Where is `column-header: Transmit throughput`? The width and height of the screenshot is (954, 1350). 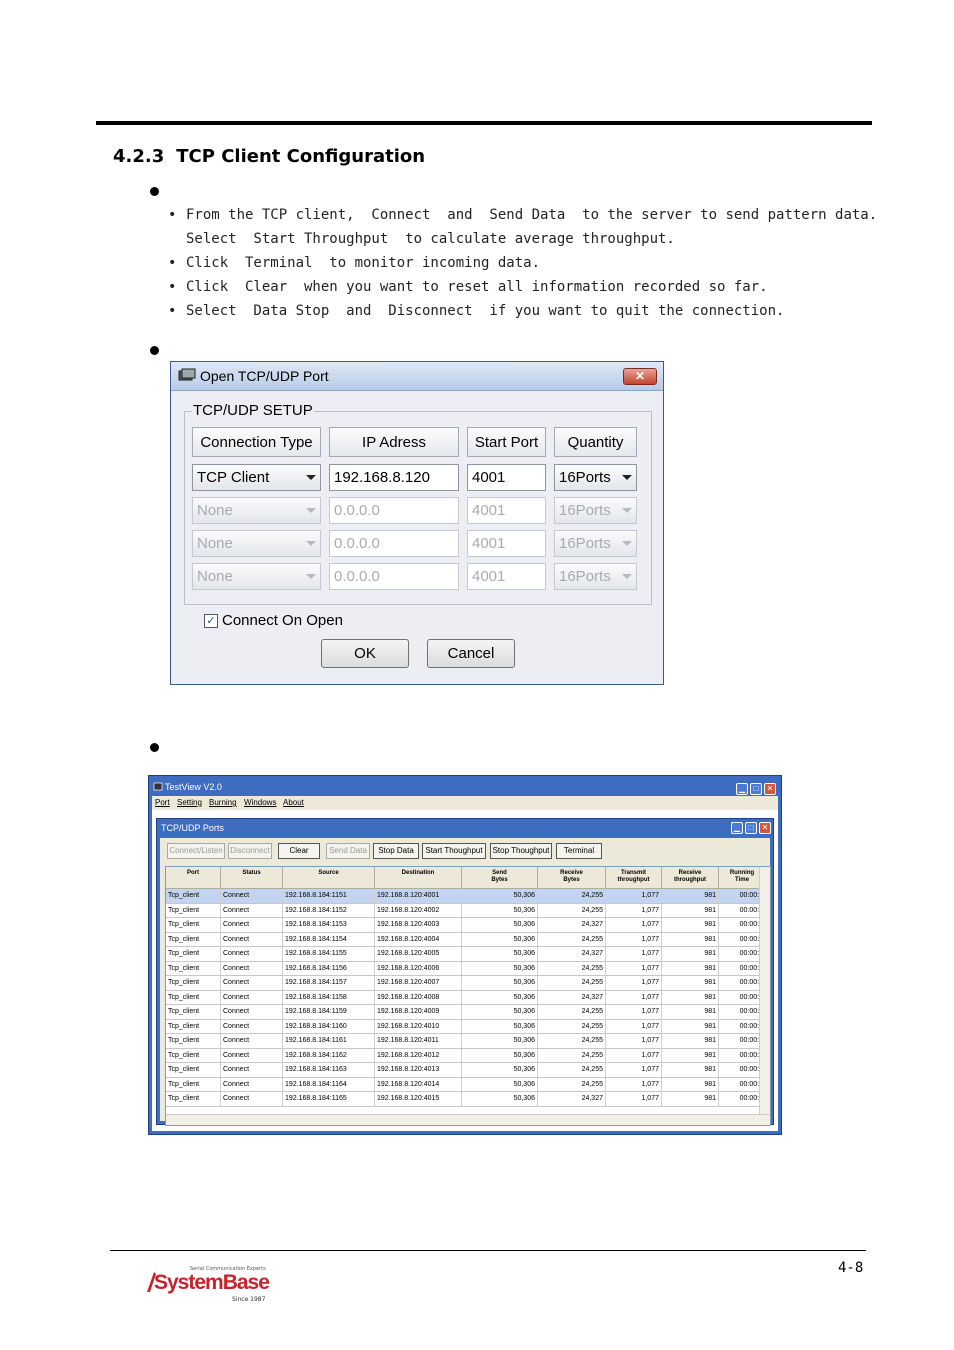
column-header: Transmit throughput is located at coordinates (634, 878).